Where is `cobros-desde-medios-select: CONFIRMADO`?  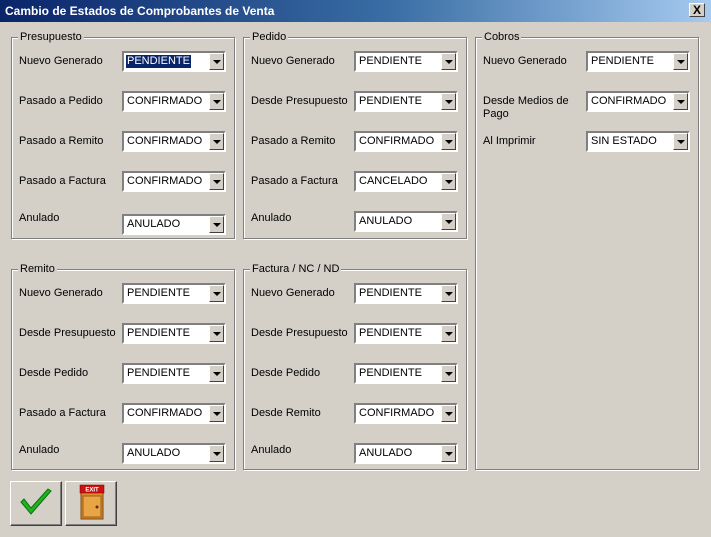 cobros-desde-medios-select: CONFIRMADO is located at coordinates (638, 101).